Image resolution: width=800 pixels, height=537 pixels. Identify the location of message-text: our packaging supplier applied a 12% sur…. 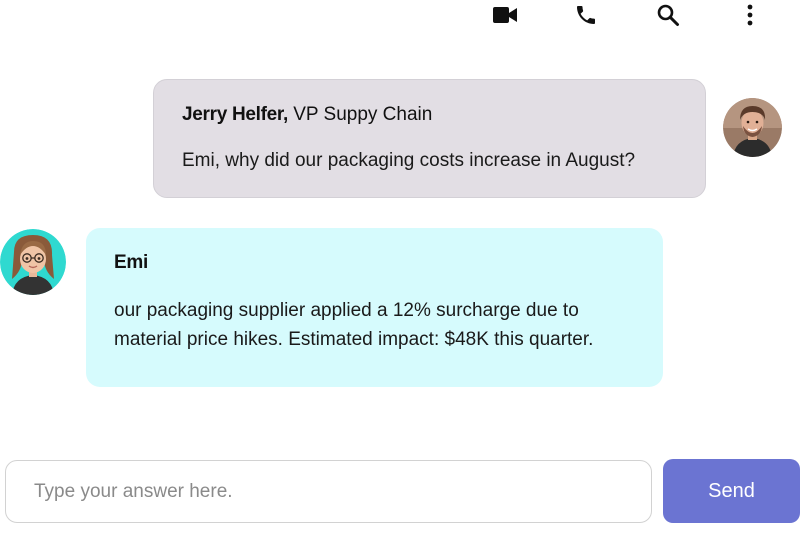
(354, 325).